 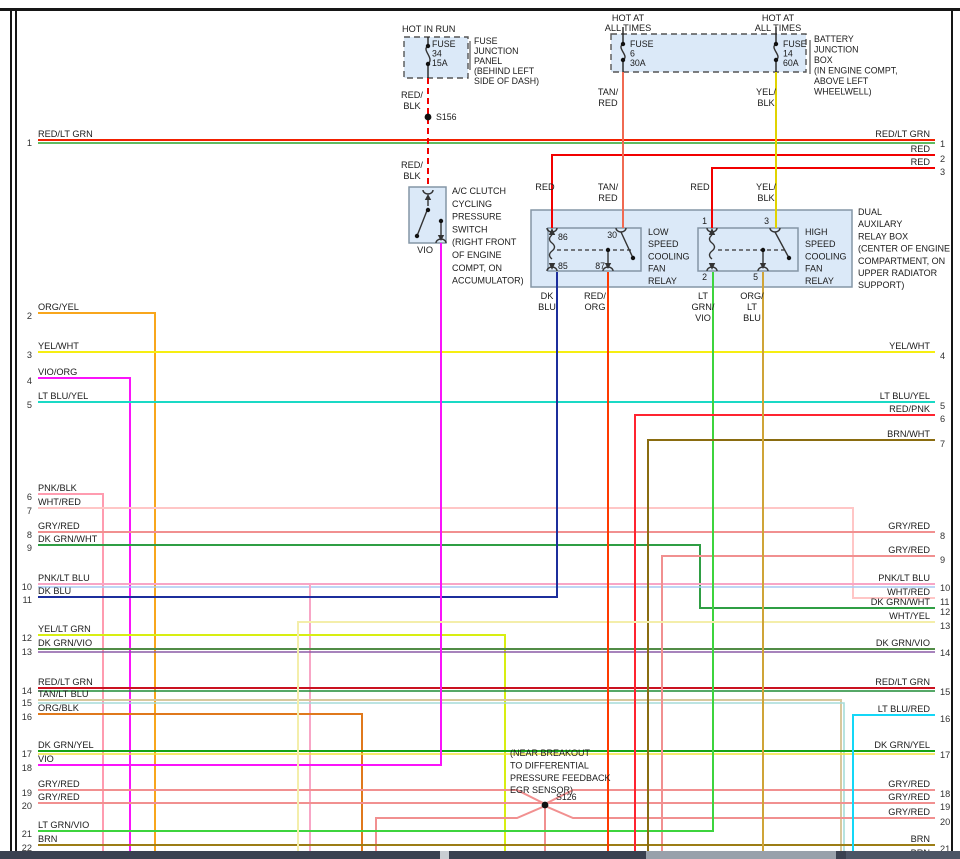 What do you see at coordinates (504, 71) in the screenshot?
I see `annotation-fuse-junction-panel: (BEHIND LEFT` at bounding box center [504, 71].